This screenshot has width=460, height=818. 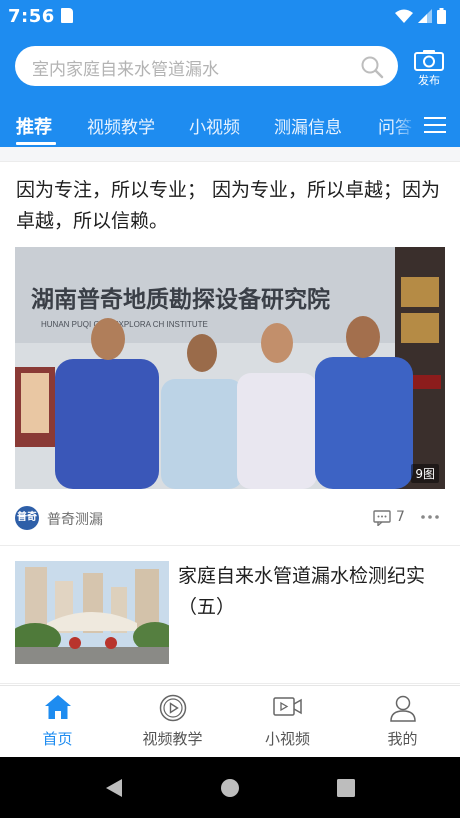 What do you see at coordinates (400, 517) in the screenshot?
I see `comment-count: 7` at bounding box center [400, 517].